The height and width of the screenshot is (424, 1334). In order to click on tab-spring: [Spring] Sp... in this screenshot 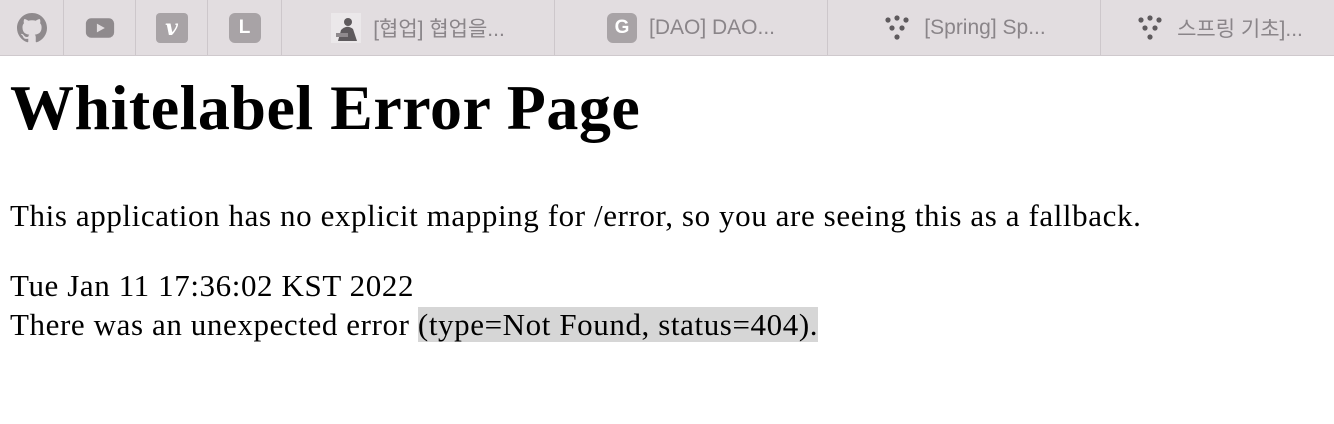, I will do `click(964, 27)`.